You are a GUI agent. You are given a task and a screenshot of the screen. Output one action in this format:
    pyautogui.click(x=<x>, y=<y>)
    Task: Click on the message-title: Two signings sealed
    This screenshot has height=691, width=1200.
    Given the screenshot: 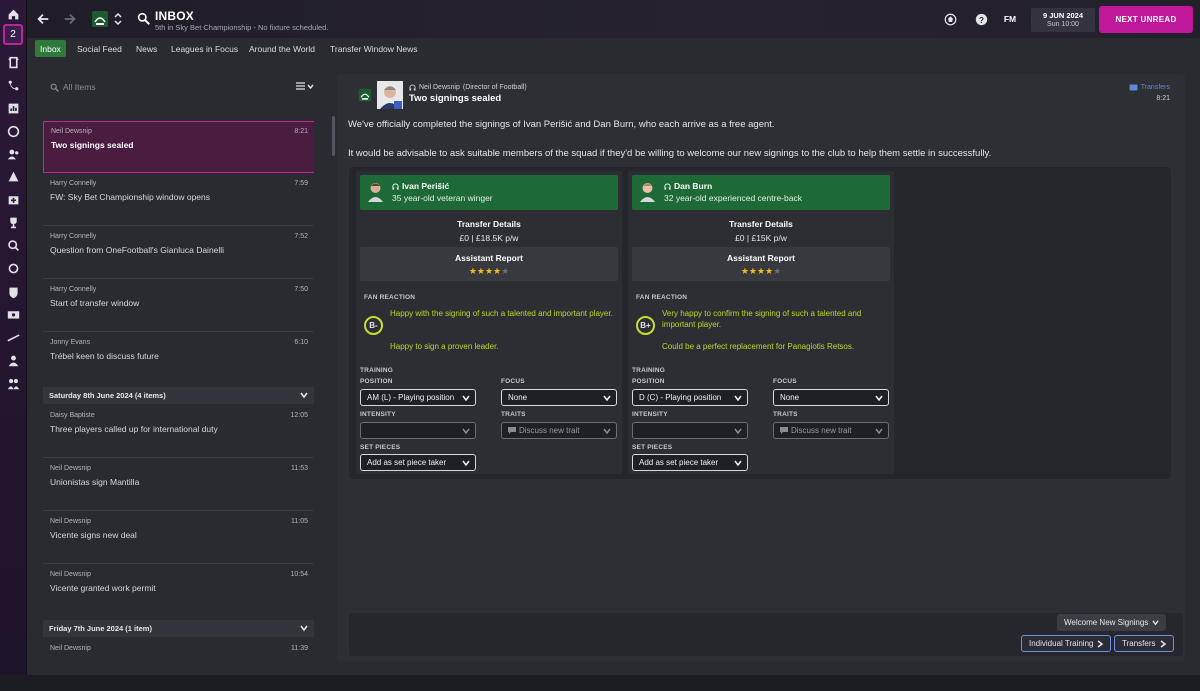 What is the action you would take?
    pyautogui.click(x=455, y=98)
    